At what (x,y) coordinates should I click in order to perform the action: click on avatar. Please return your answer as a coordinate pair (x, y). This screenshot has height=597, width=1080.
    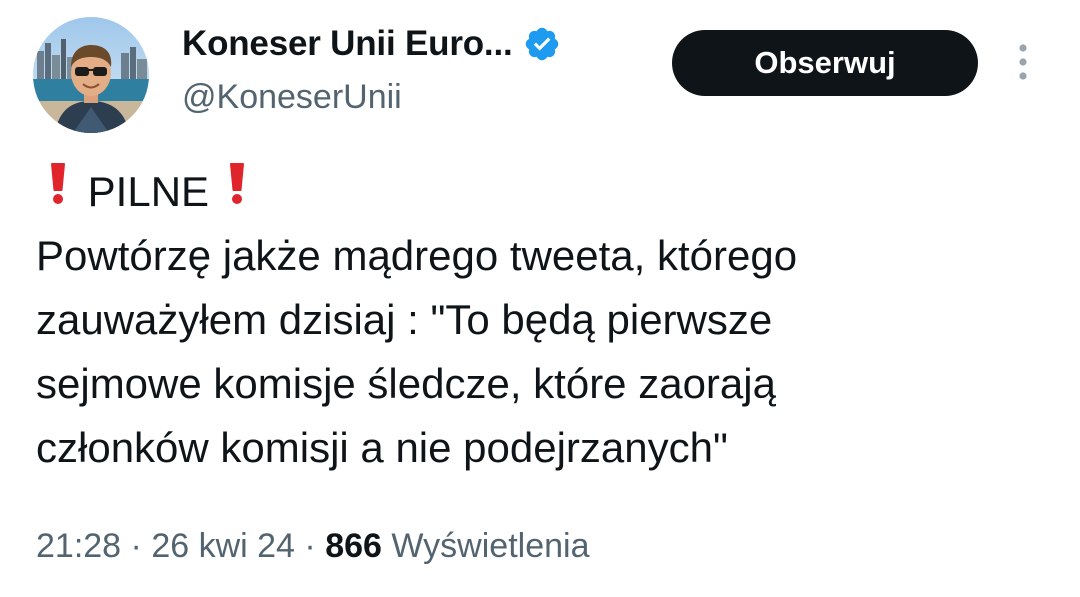
    Looking at the image, I should click on (91, 75).